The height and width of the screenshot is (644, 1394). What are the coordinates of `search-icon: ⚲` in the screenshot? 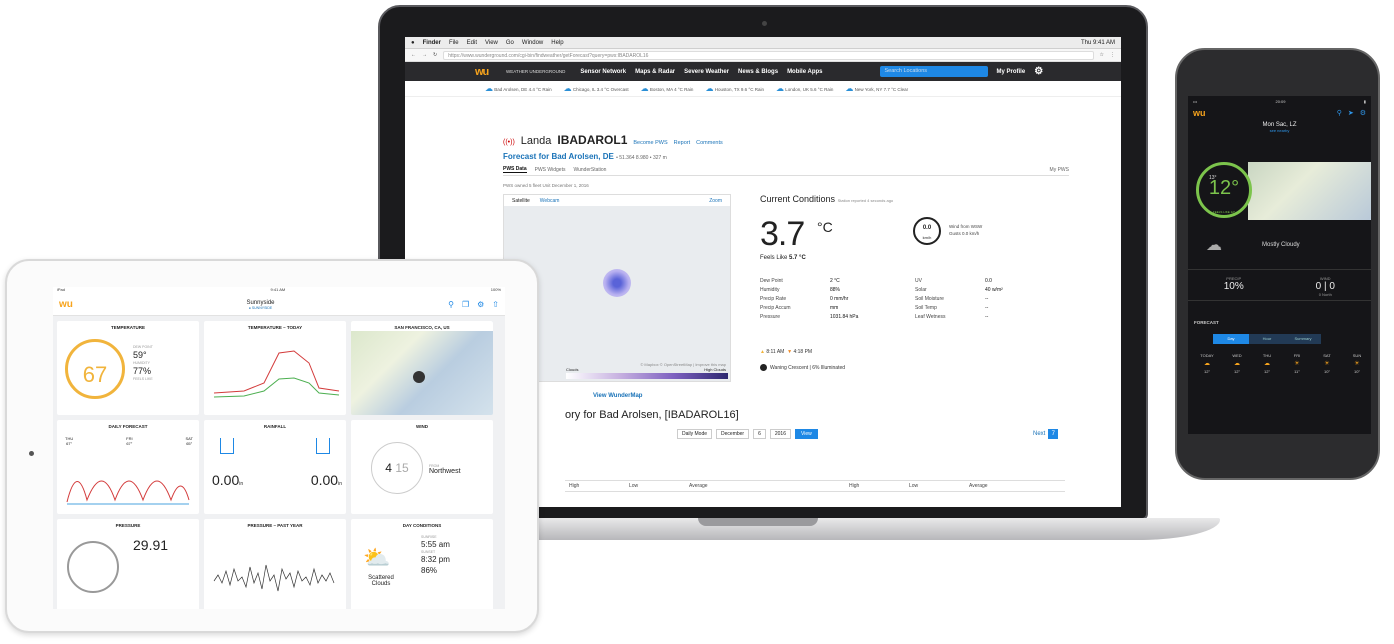 It's located at (1339, 113).